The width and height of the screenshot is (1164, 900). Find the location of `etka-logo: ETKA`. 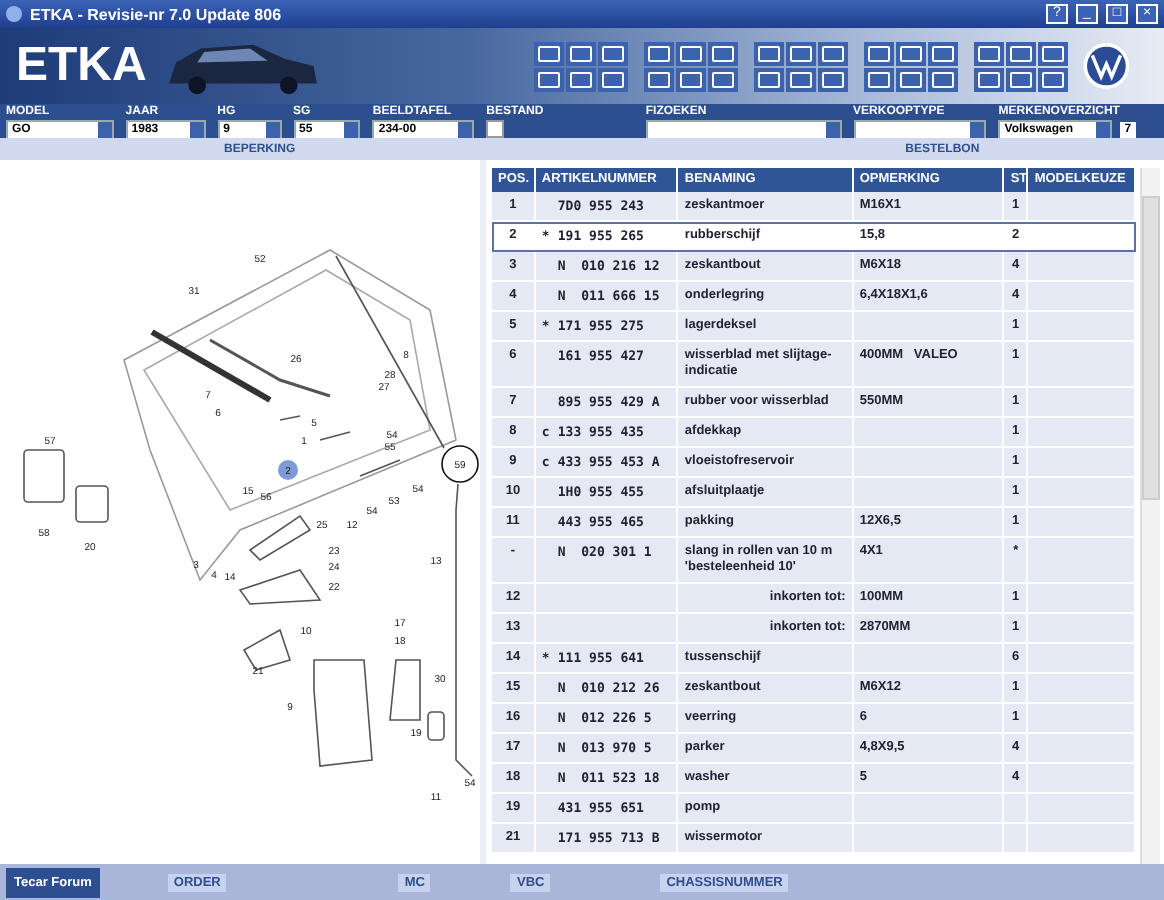

etka-logo: ETKA is located at coordinates (81, 66).